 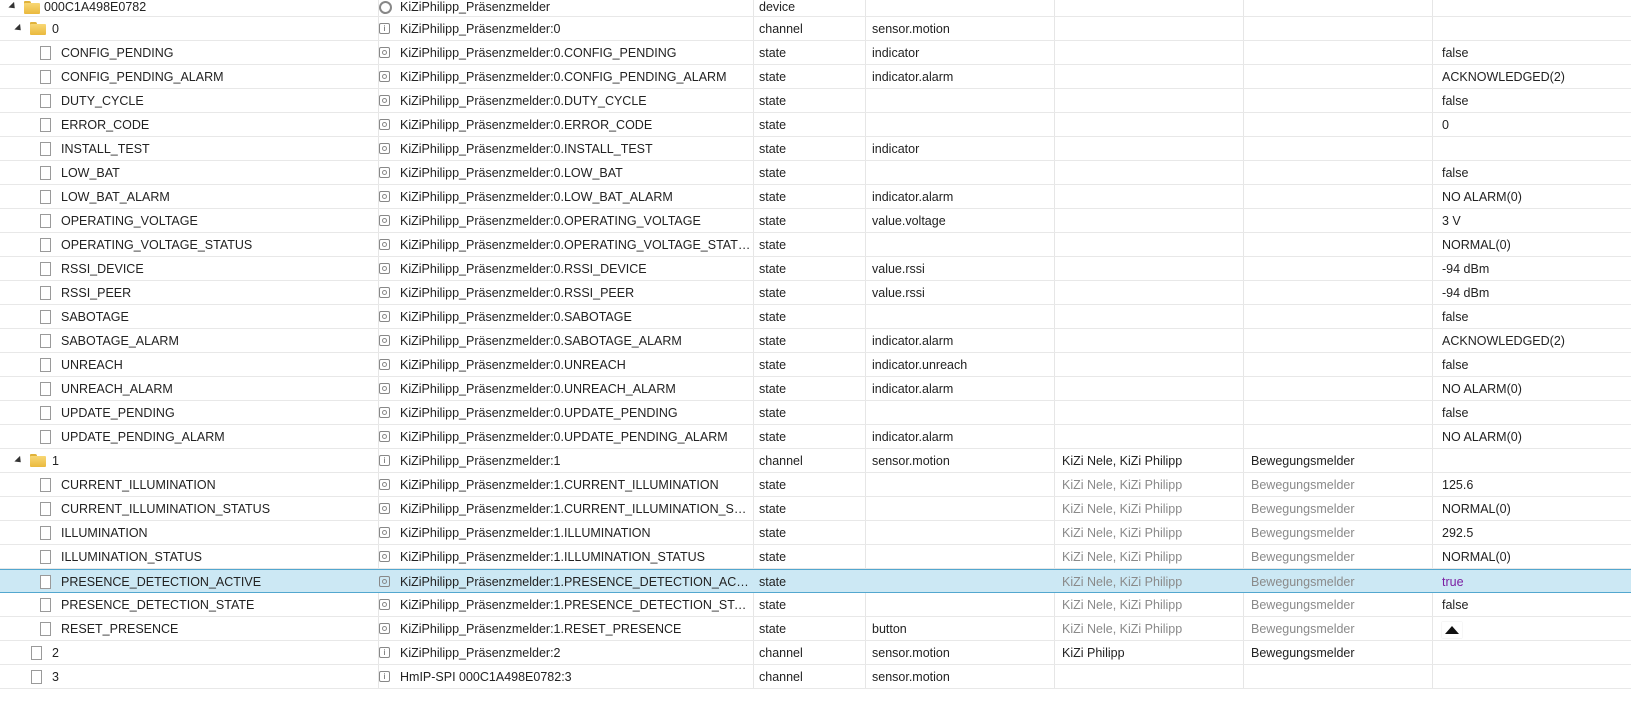 What do you see at coordinates (189, 364) in the screenshot?
I see `name-cell: UNREACH` at bounding box center [189, 364].